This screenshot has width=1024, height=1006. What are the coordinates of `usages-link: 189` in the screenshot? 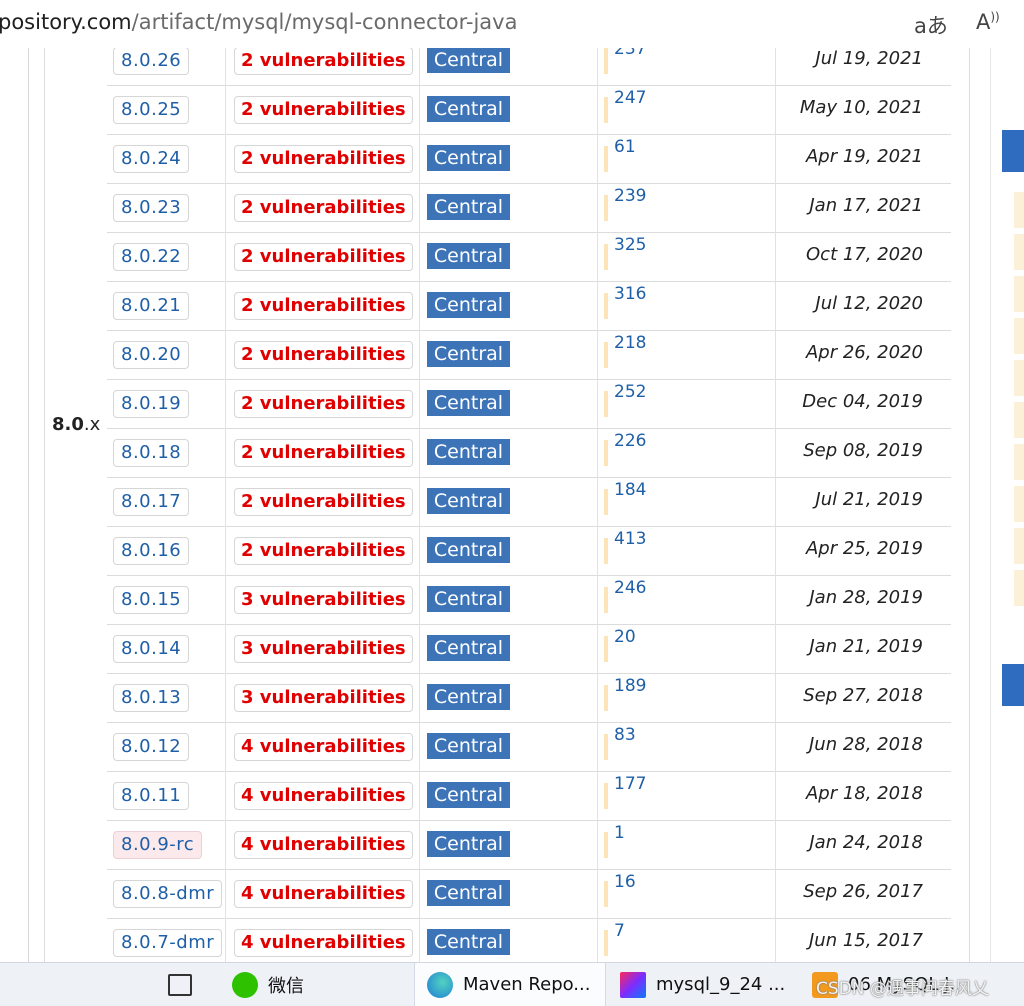 It's located at (630, 686).